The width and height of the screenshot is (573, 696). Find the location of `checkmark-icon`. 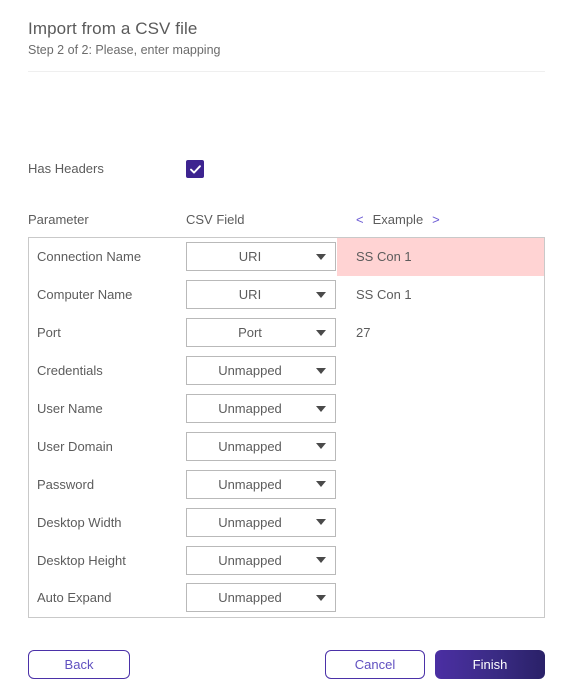

checkmark-icon is located at coordinates (195, 169).